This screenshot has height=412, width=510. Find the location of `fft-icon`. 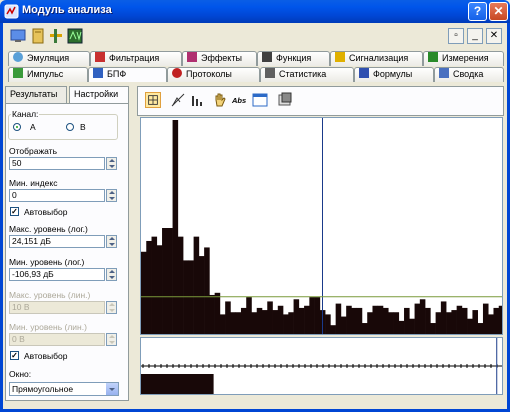

fft-icon is located at coordinates (98, 73).